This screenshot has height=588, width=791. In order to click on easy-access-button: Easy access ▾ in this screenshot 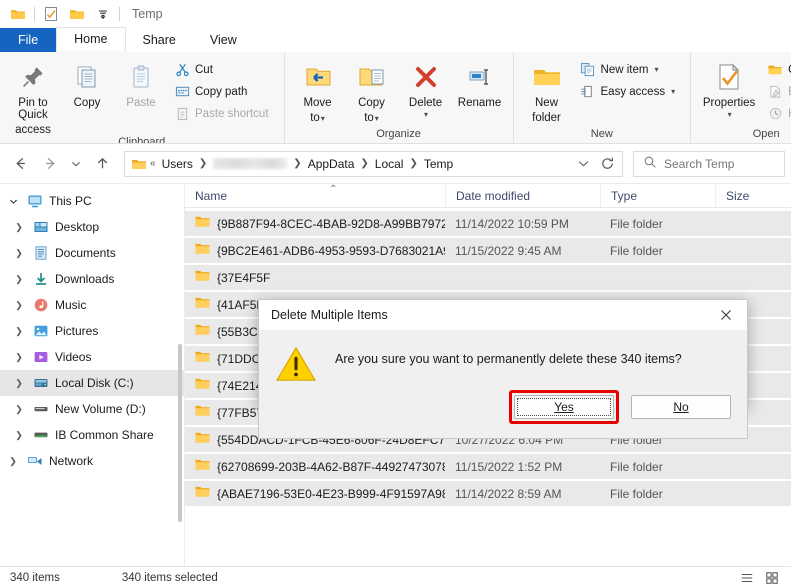, I will do `click(629, 91)`.